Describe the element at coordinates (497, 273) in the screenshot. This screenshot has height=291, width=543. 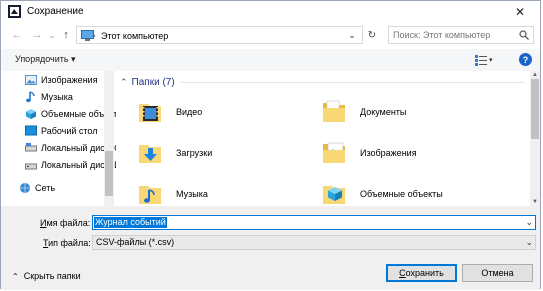
I see `cancel-button: Отмена` at that location.